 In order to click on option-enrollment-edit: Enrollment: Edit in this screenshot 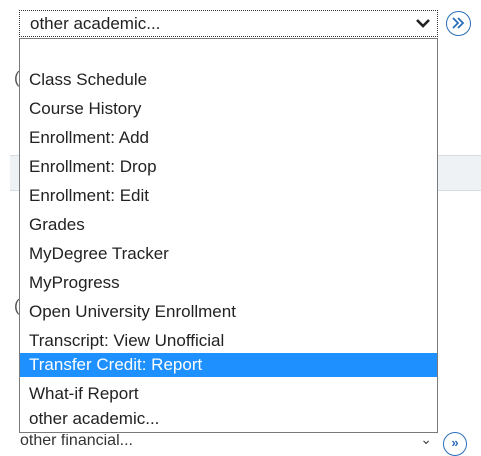, I will do `click(228, 196)`.